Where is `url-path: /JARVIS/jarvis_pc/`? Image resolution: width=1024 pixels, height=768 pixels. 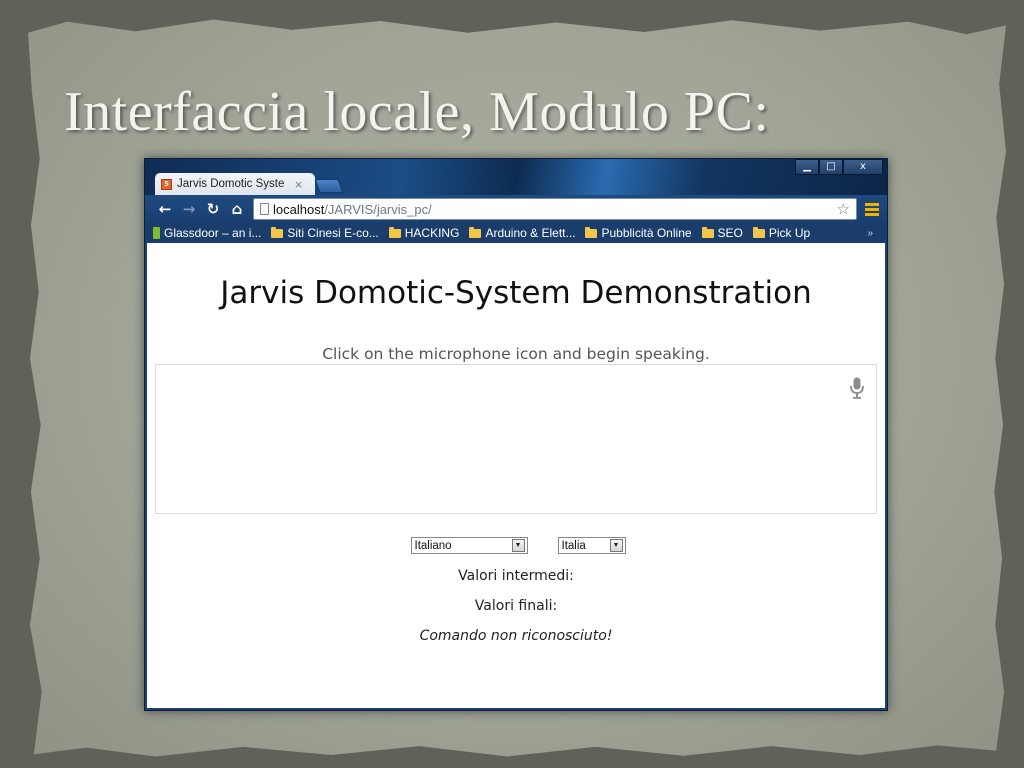
url-path: /JARVIS/jarvis_pc/ is located at coordinates (378, 209).